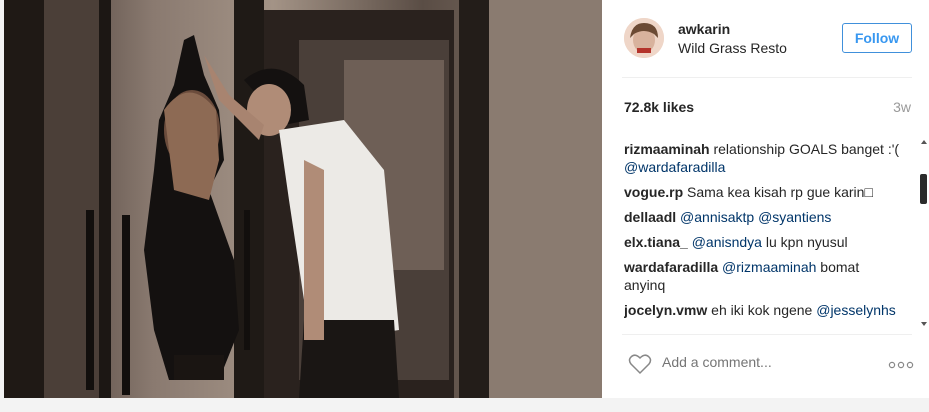 The height and width of the screenshot is (412, 929). What do you see at coordinates (902, 107) in the screenshot?
I see `post-timestamp: 3w` at bounding box center [902, 107].